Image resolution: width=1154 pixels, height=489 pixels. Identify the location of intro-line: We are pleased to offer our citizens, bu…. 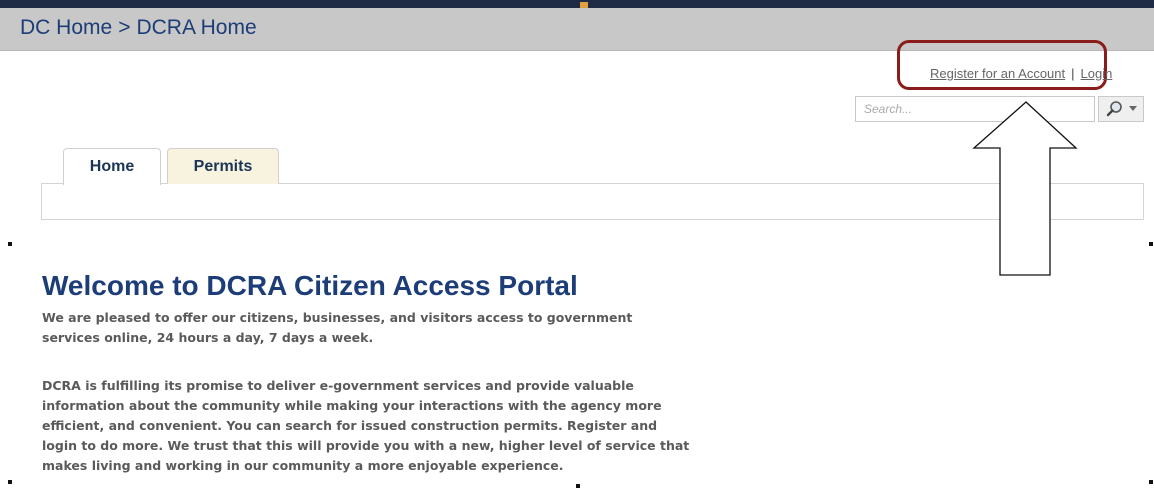
(337, 317).